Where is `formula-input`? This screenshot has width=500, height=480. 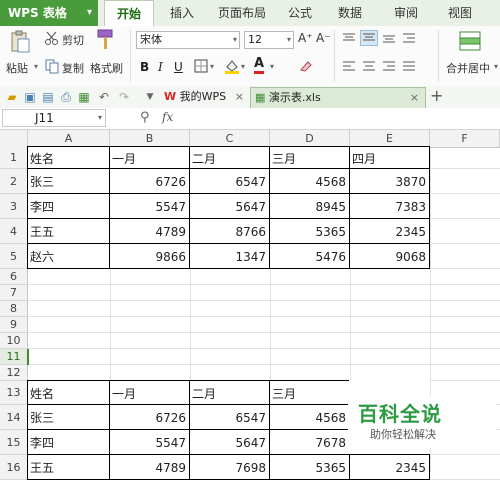 formula-input is located at coordinates (345, 118).